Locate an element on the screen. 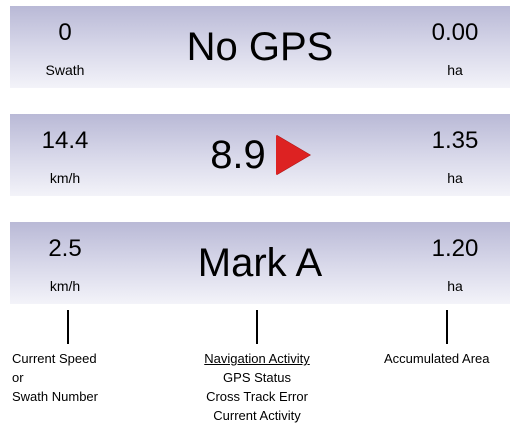 This screenshot has height=437, width=510. speed-value: 14.4 is located at coordinates (65, 140).